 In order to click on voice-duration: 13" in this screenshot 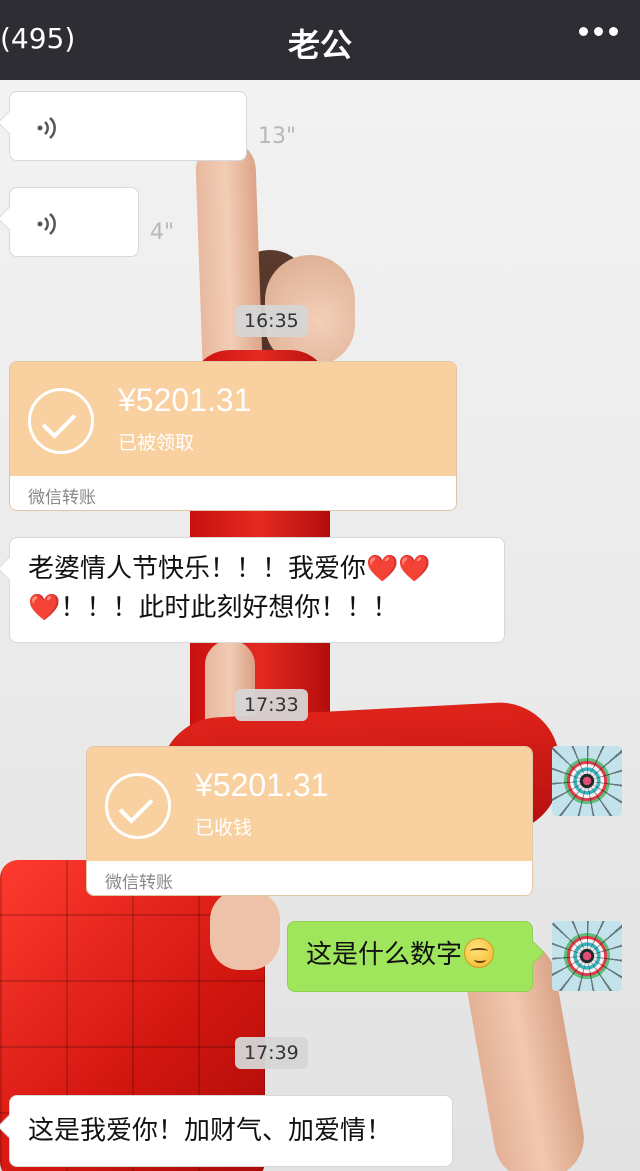, I will do `click(277, 136)`.